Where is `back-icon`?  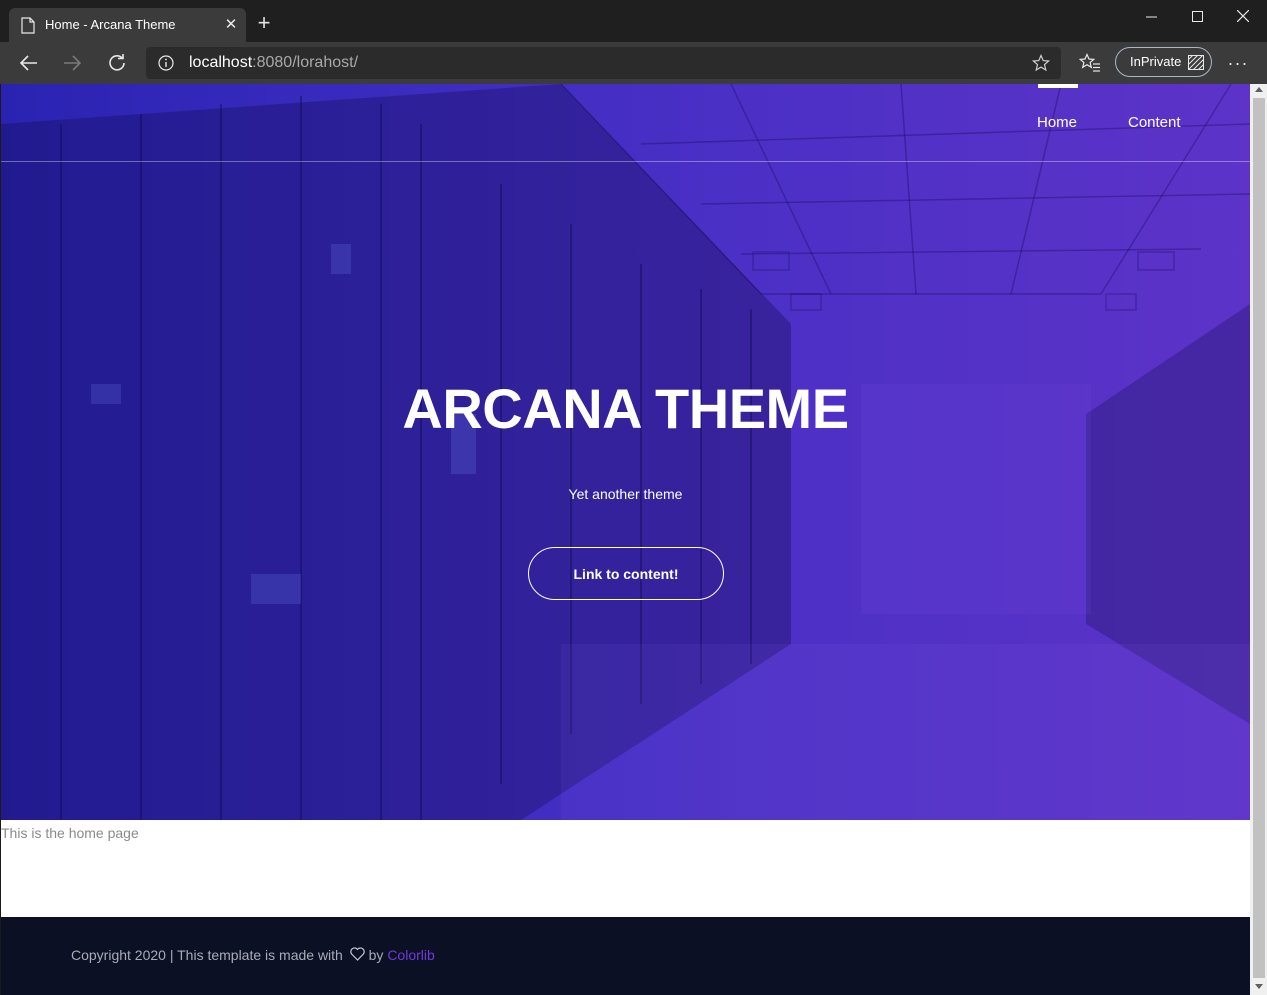
back-icon is located at coordinates (29, 63).